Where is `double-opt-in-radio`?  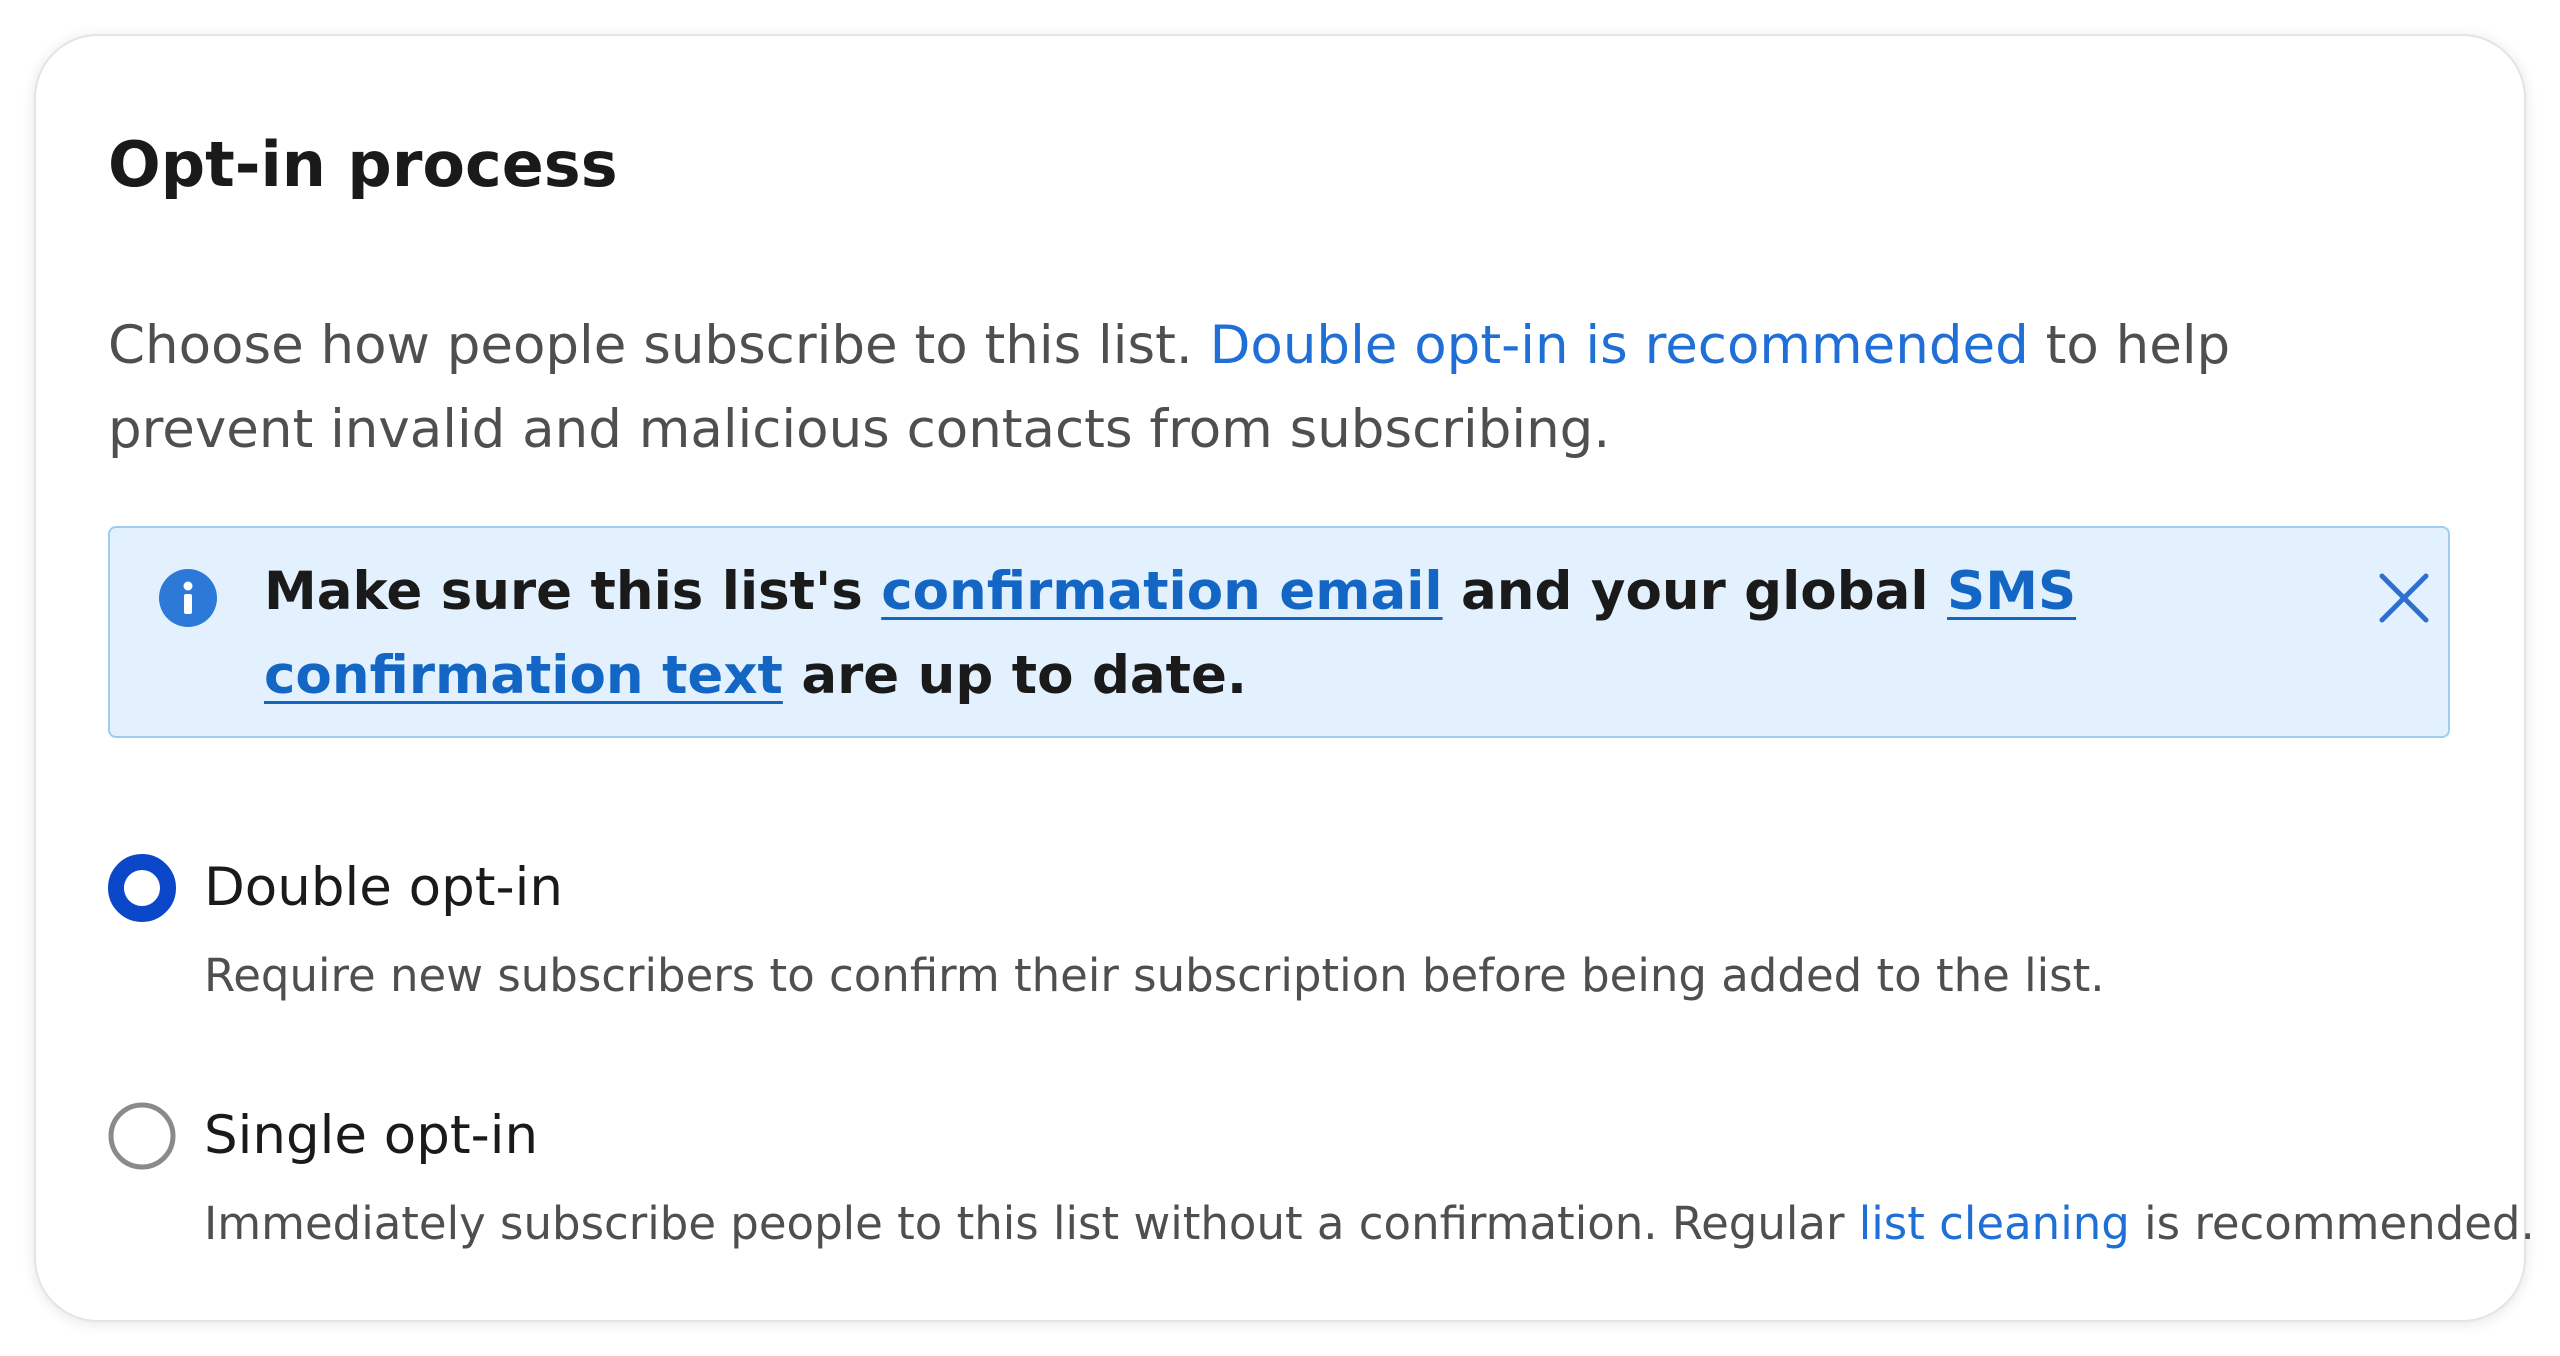
double-opt-in-radio is located at coordinates (142, 888).